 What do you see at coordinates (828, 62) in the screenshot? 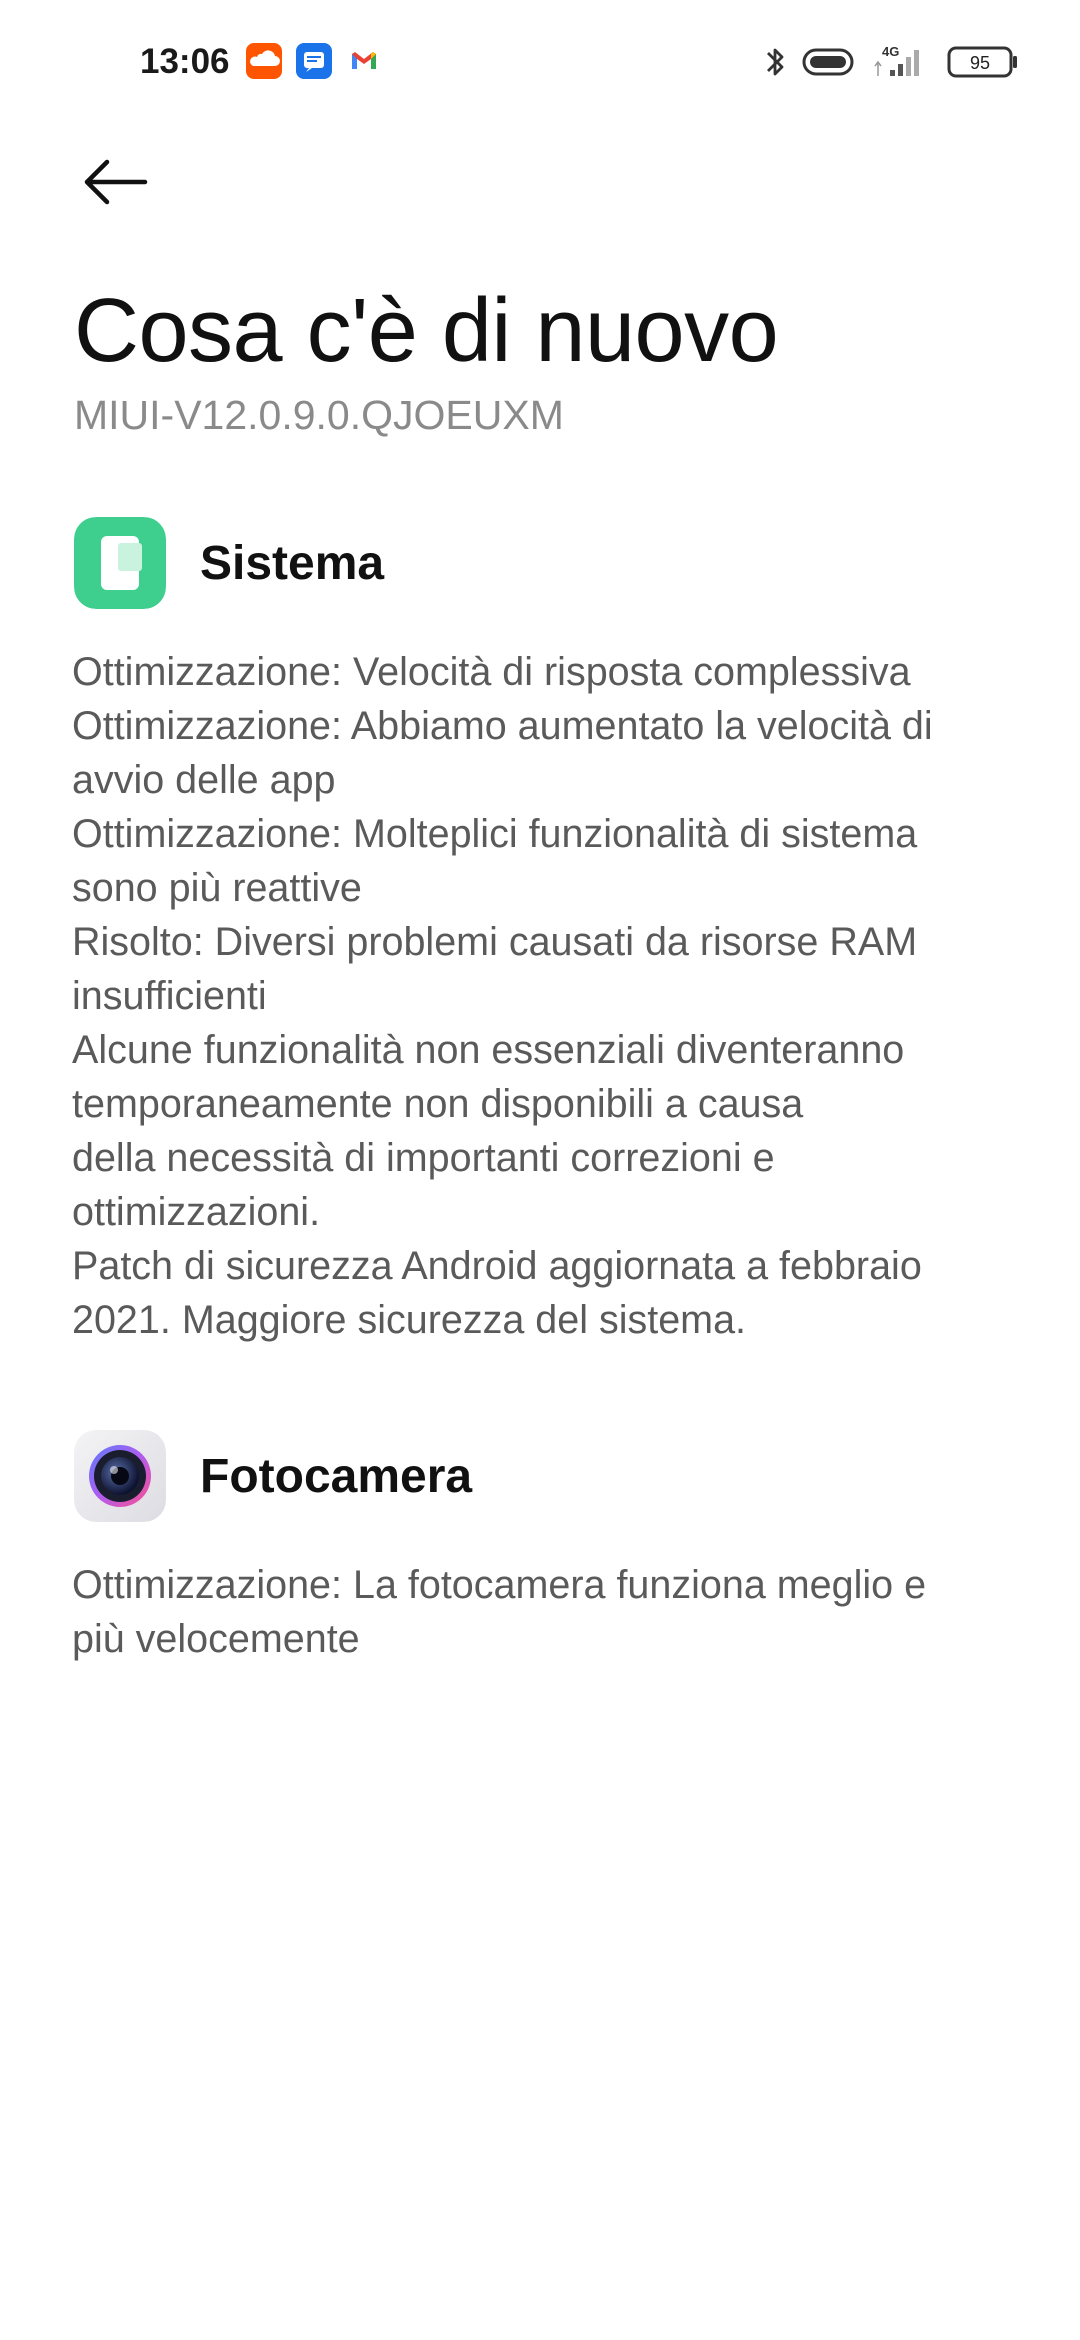
I see `data-saver-icon` at bounding box center [828, 62].